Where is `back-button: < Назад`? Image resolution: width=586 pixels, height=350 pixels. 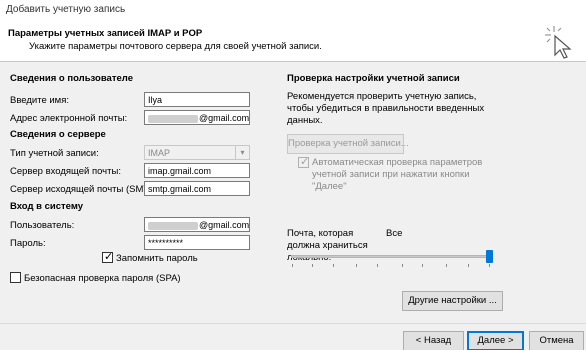
back-button: < Назад is located at coordinates (433, 340).